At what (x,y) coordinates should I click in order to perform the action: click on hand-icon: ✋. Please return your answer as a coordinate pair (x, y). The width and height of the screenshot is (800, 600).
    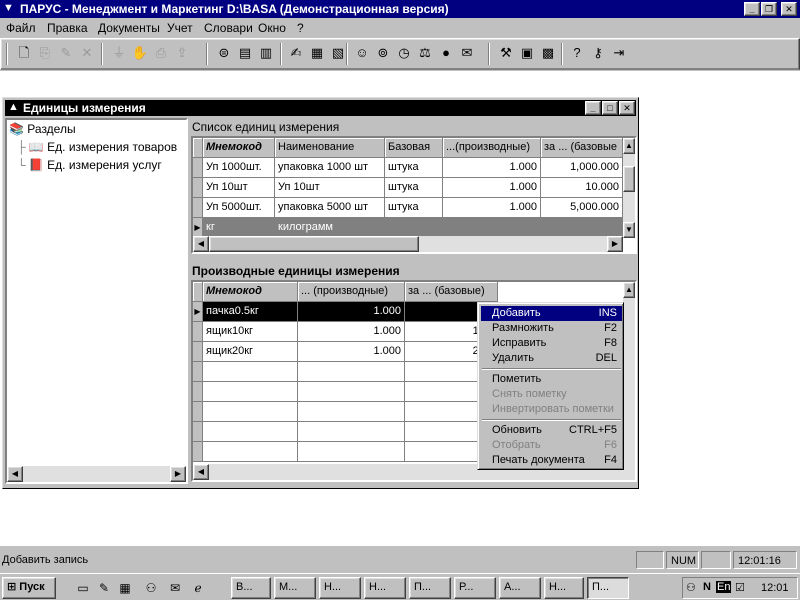
    Looking at the image, I should click on (140, 54).